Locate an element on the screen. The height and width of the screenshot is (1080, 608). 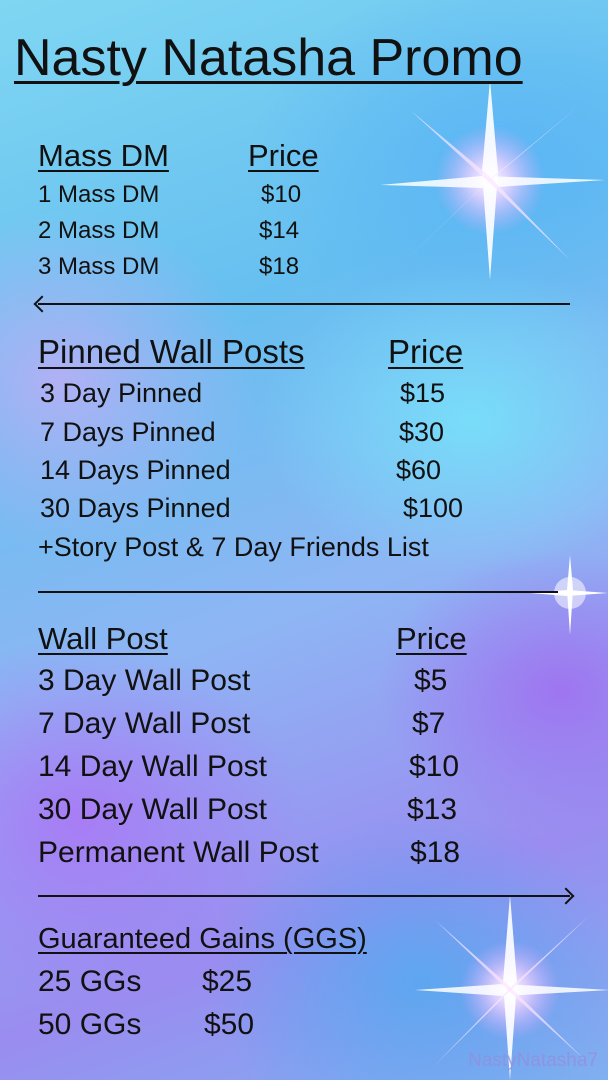
list-item: Permanent Wall Post is located at coordinates (178, 852).